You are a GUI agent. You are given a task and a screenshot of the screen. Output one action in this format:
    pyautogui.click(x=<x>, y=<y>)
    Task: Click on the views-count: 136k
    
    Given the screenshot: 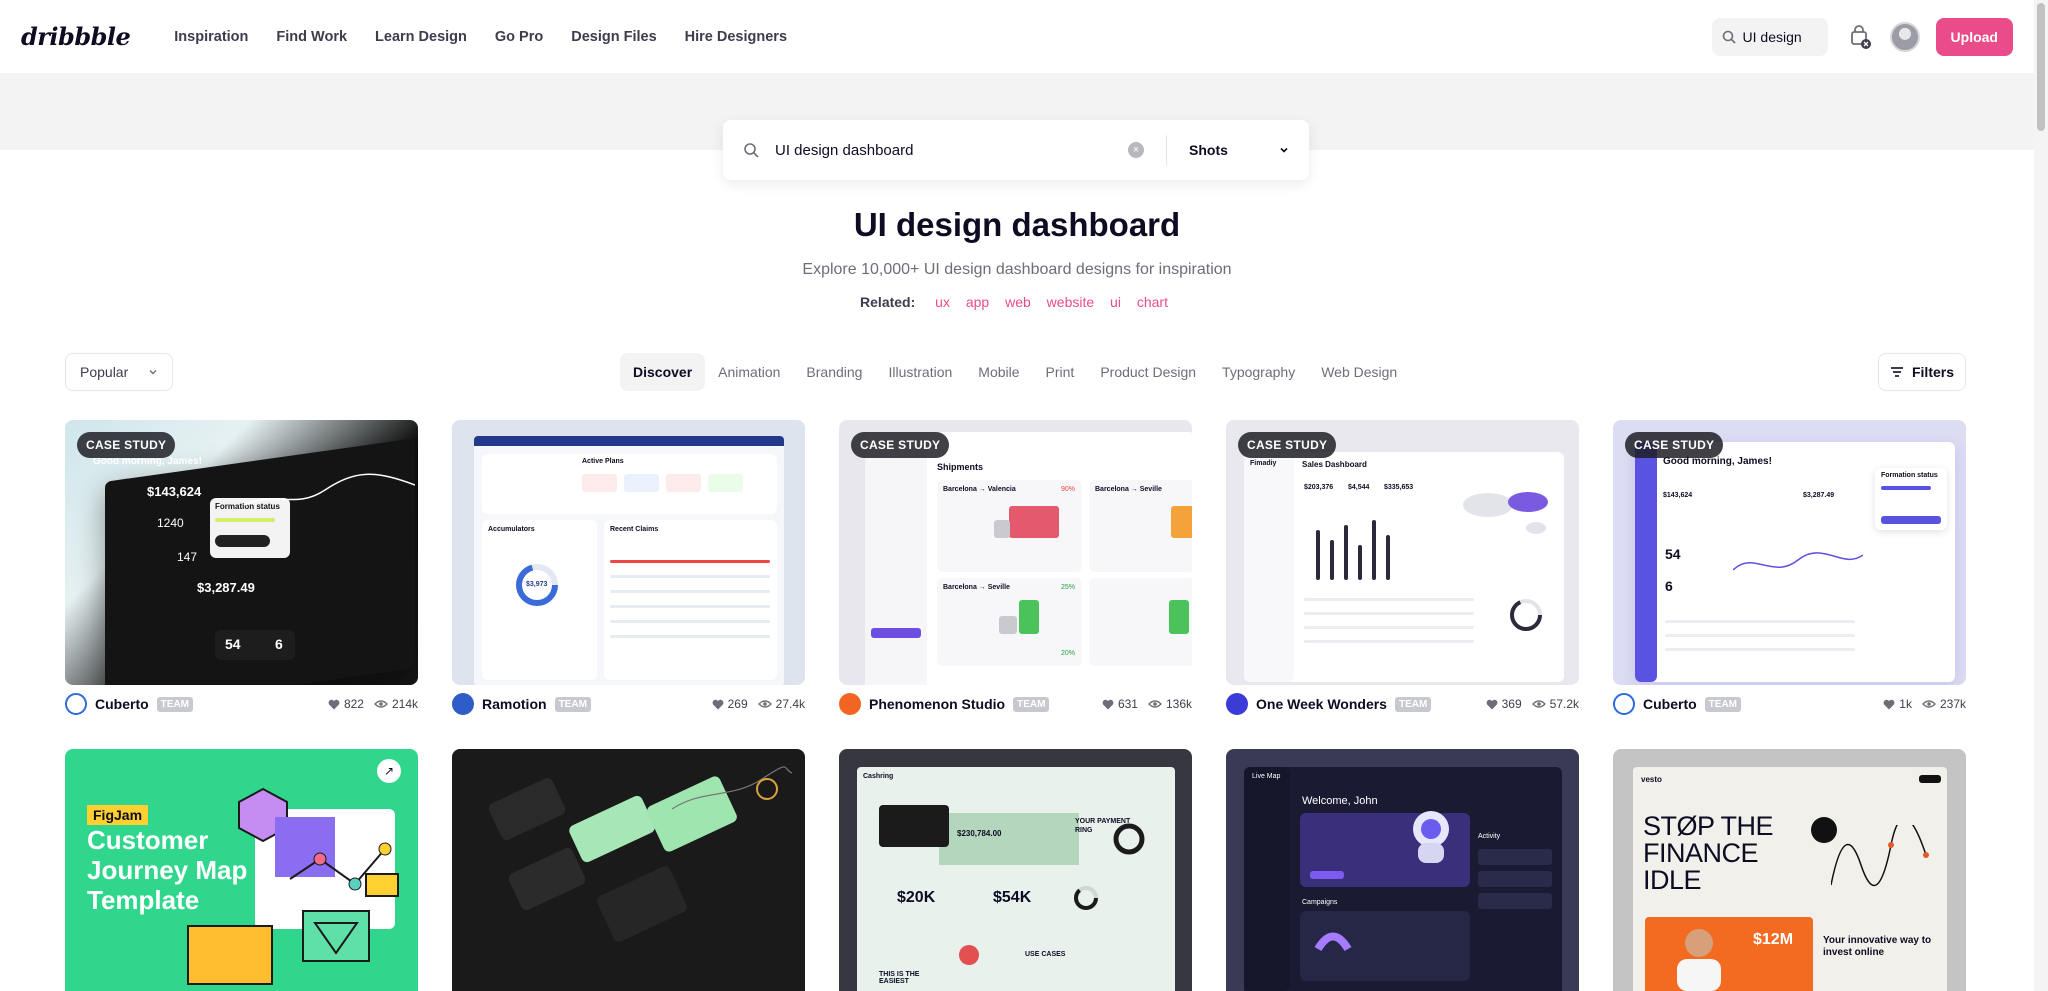 What is the action you would take?
    pyautogui.click(x=1178, y=704)
    